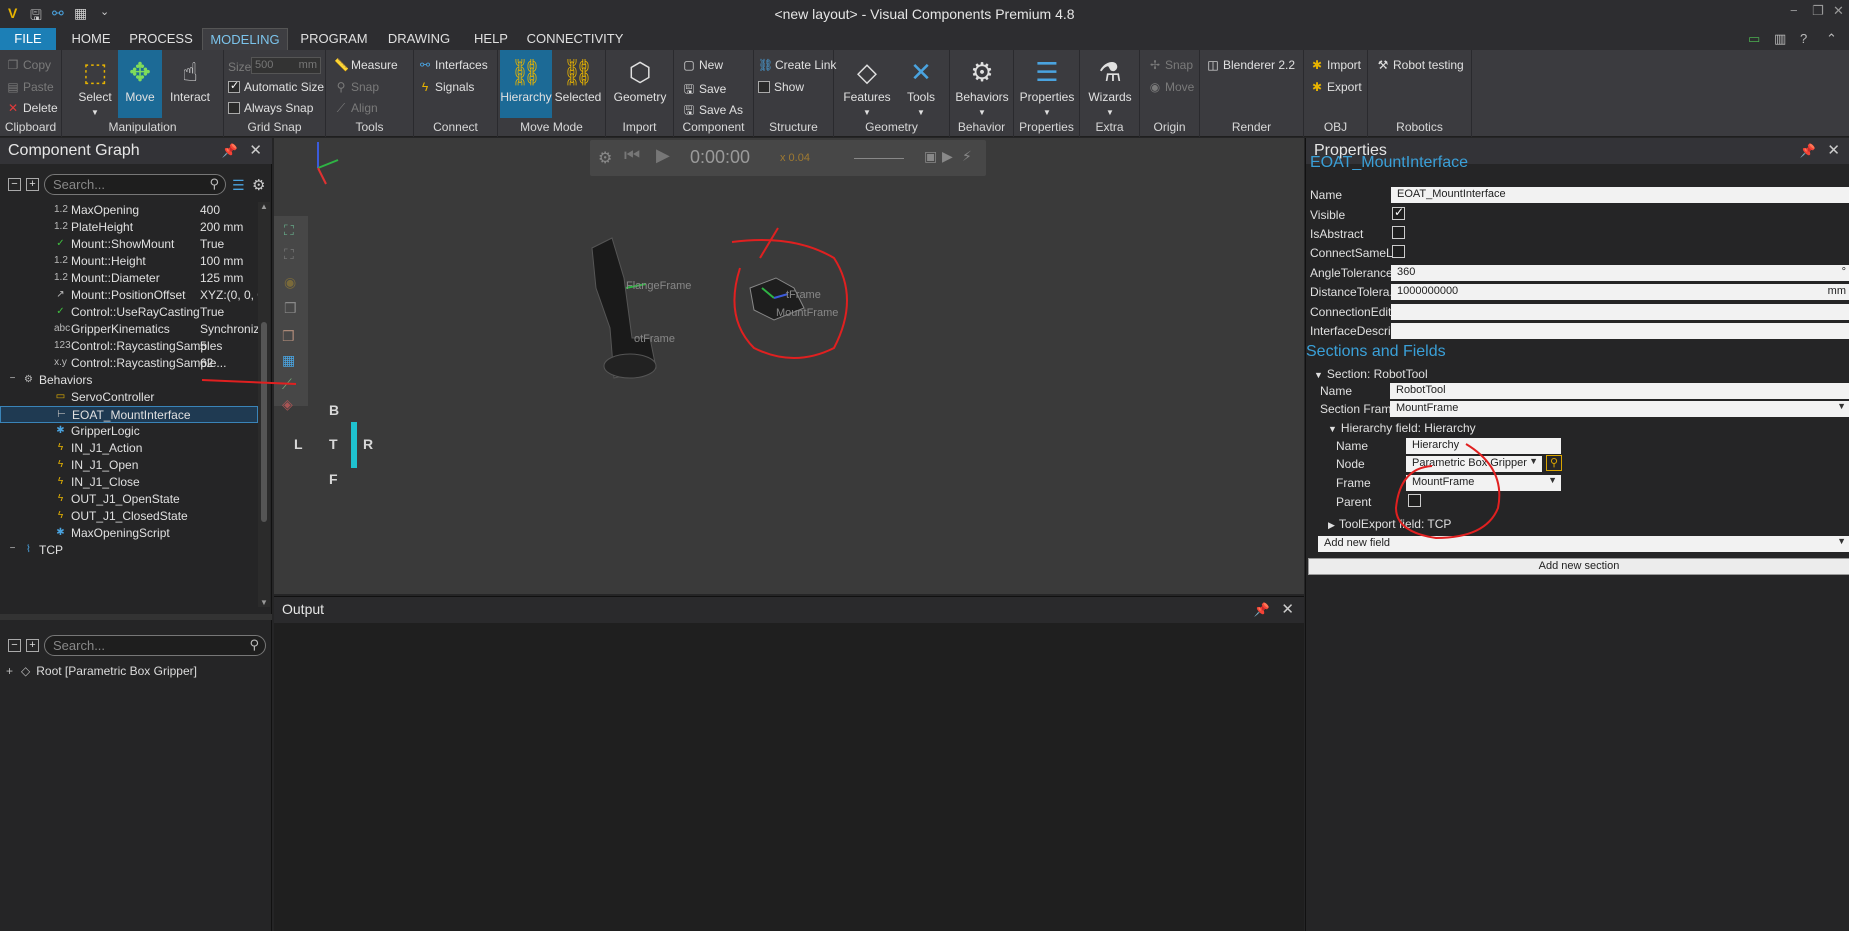 This screenshot has height=931, width=1849. Describe the element at coordinates (32, 108) in the screenshot. I see `delete-button: ✕ Delete` at that location.